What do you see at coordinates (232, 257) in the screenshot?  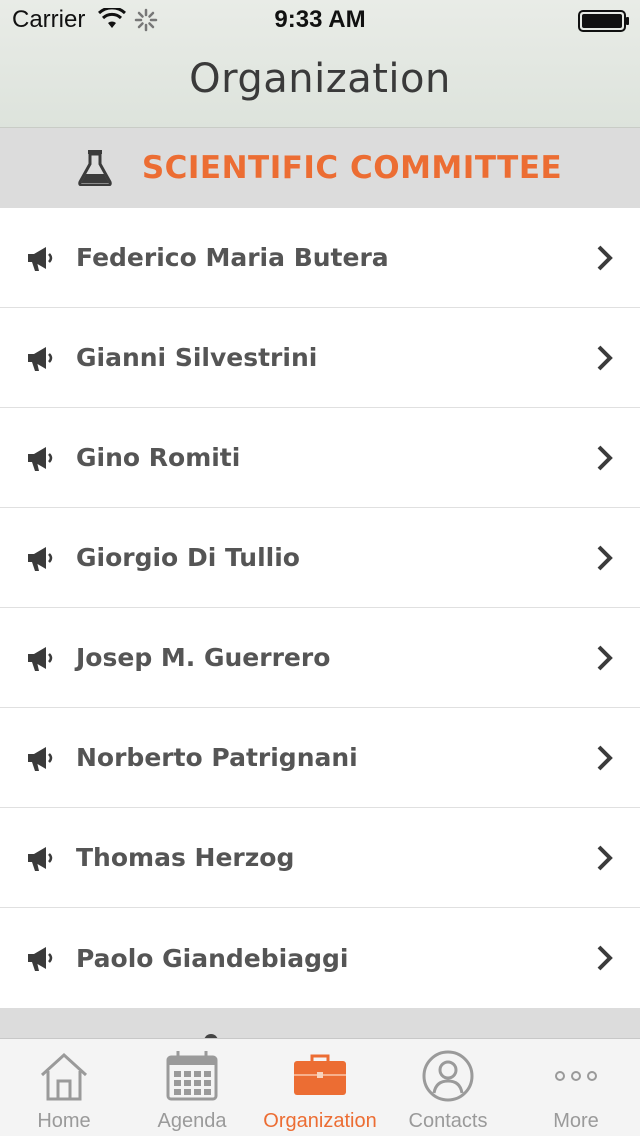 I see `list-item-label: Federico Maria Butera` at bounding box center [232, 257].